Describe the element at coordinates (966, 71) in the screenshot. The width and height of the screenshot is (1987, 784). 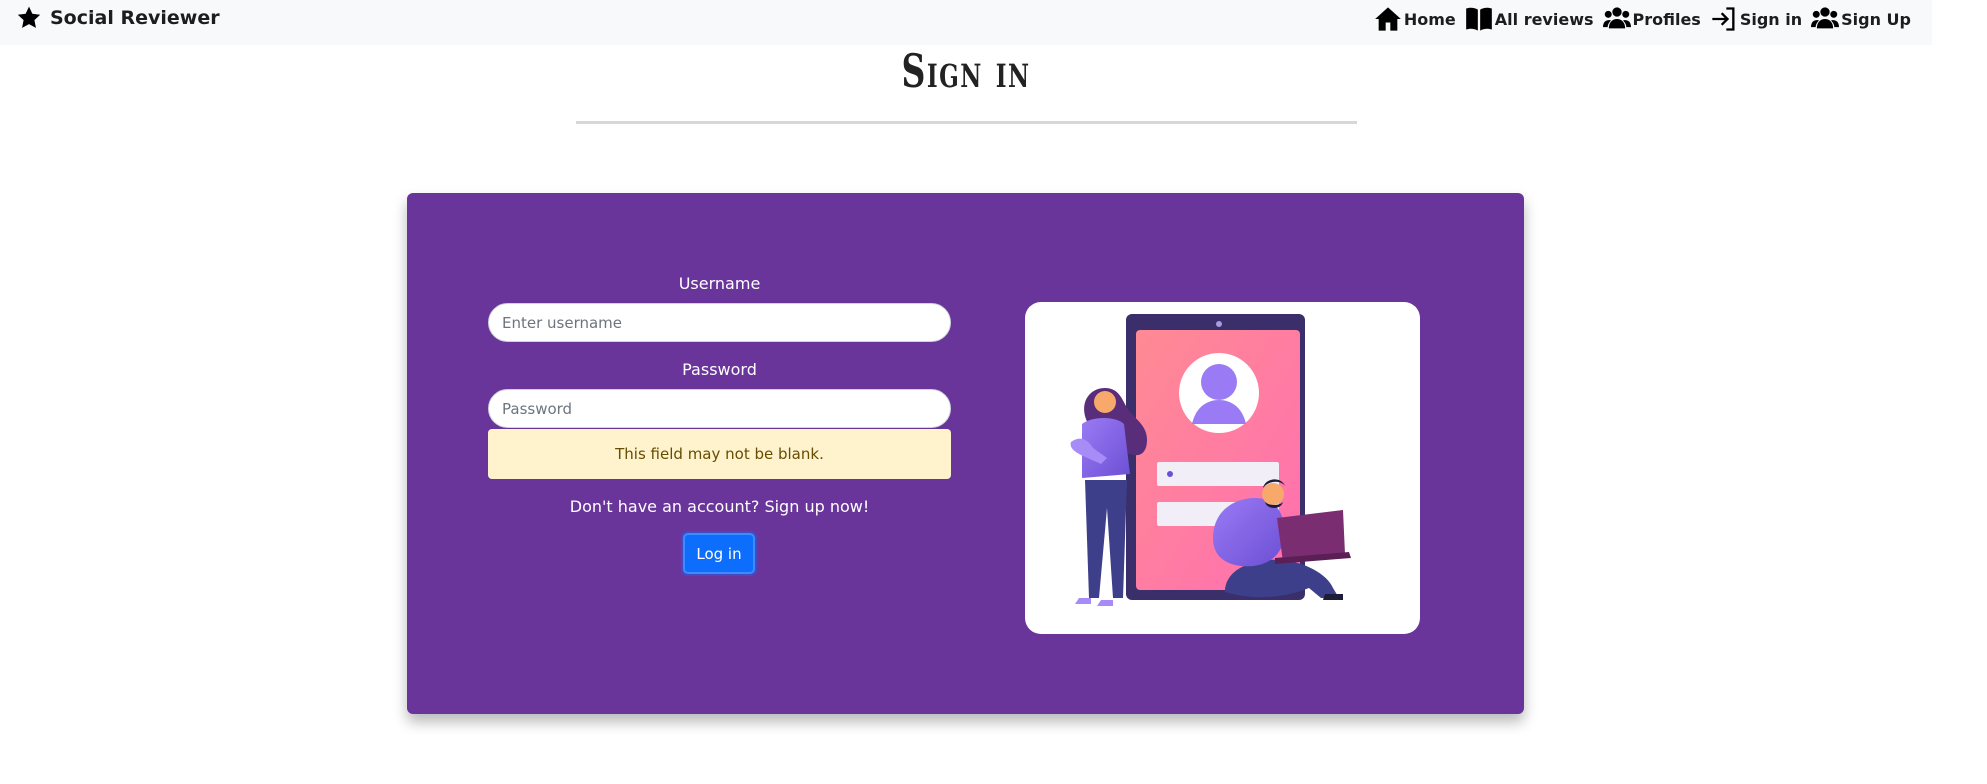
I see `page-title: Sign in` at that location.